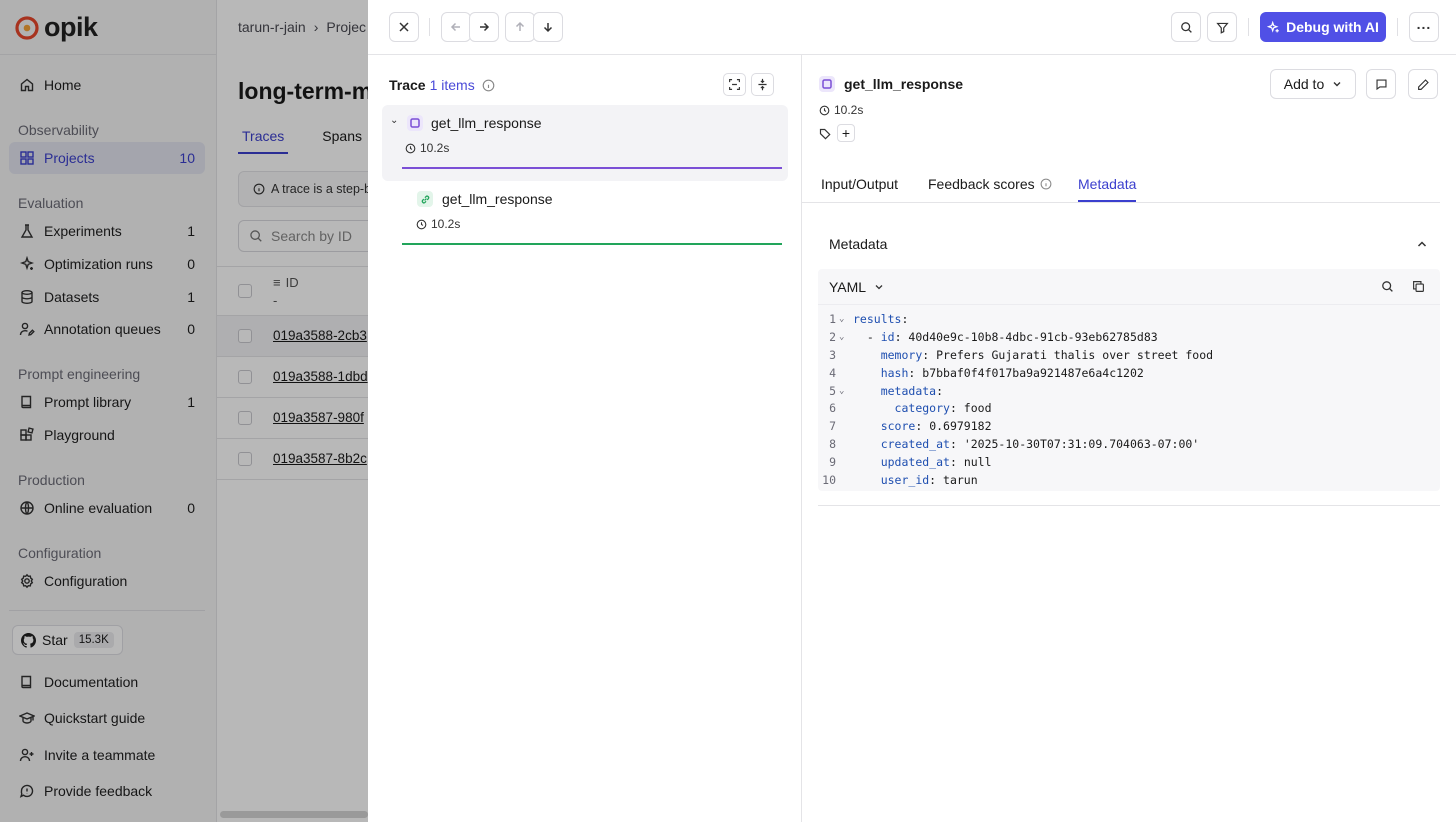  Describe the element at coordinates (858, 244) in the screenshot. I see `metadata-section-title: Metadata` at that location.